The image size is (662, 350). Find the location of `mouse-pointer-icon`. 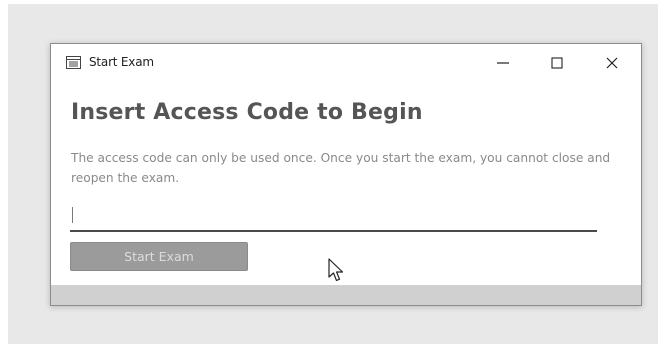

mouse-pointer-icon is located at coordinates (336, 270).